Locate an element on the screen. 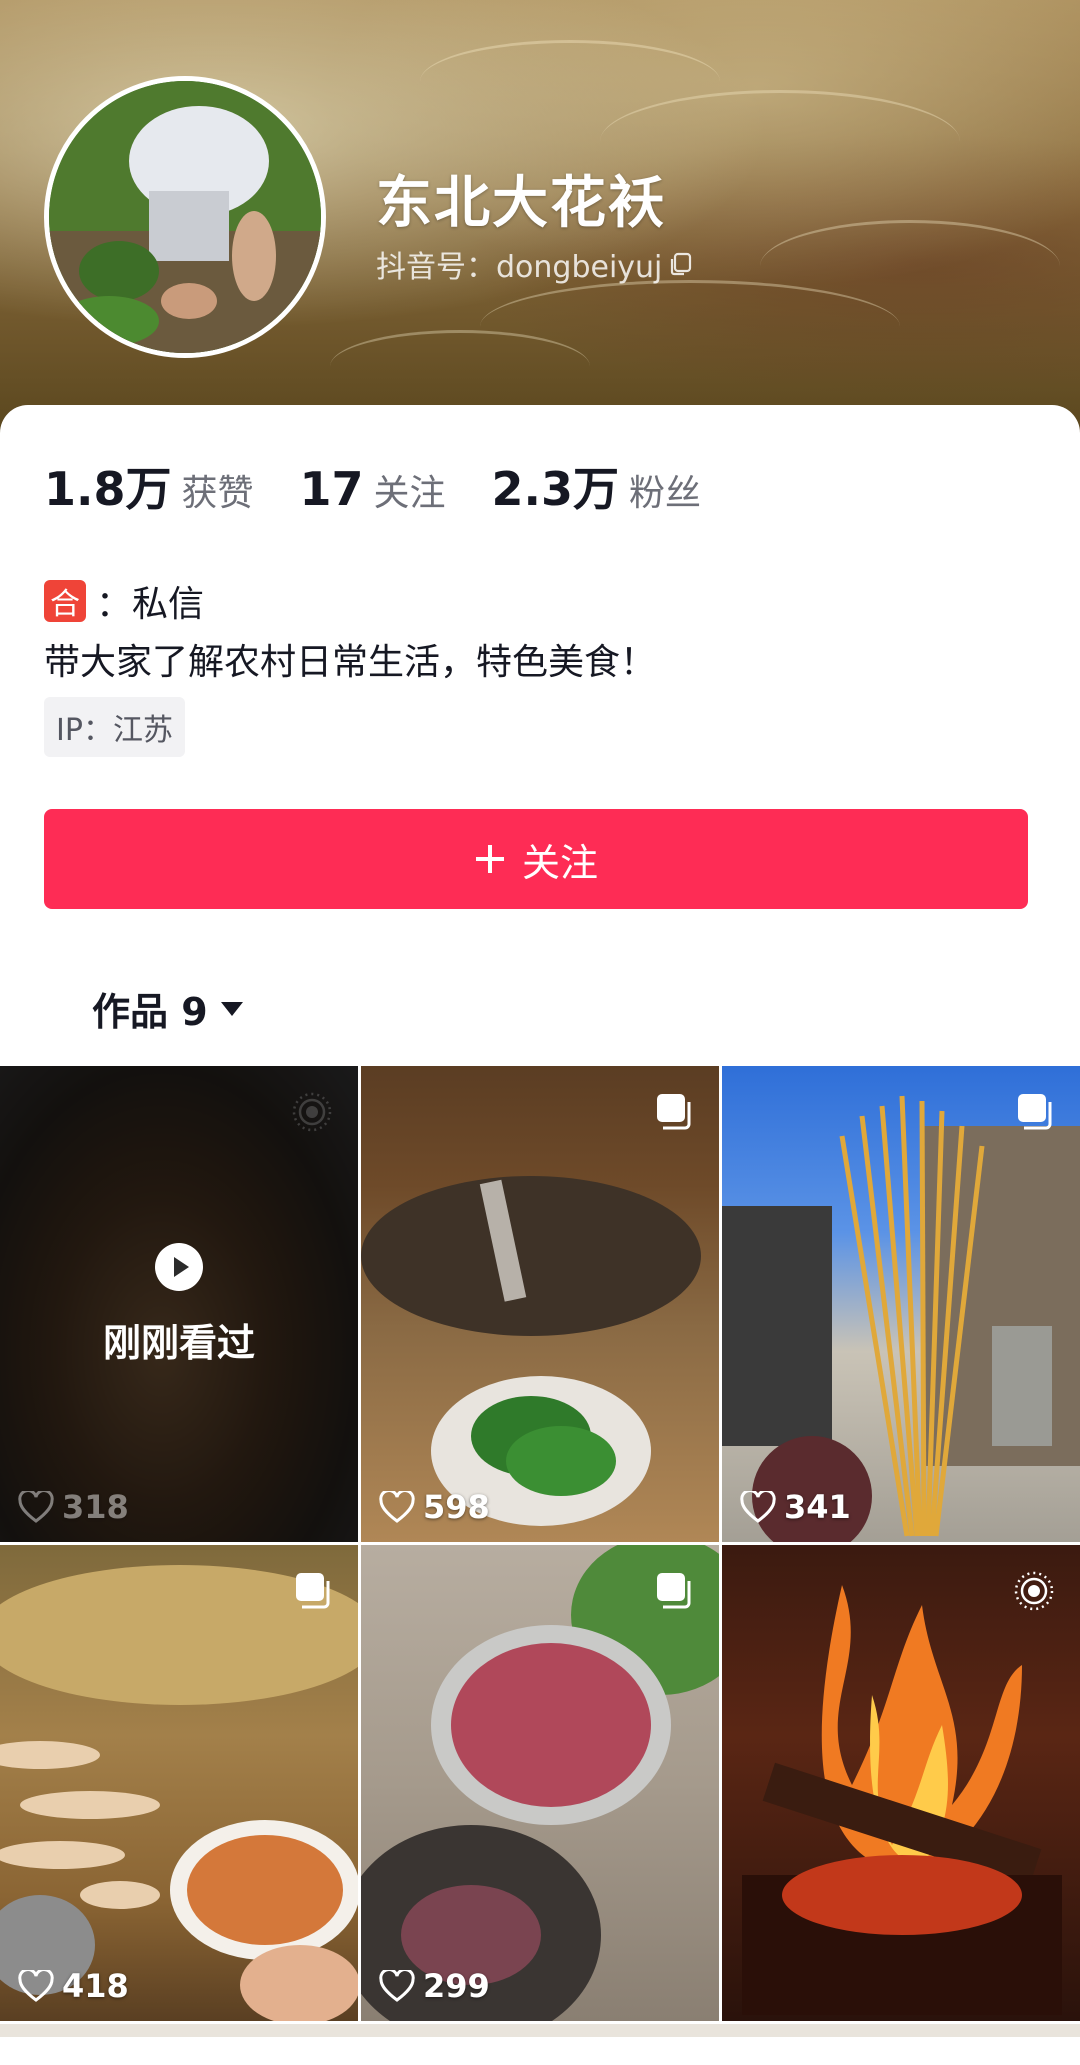 Image resolution: width=1080 pixels, height=2065 pixels. video-tile: 598 is located at coordinates (540, 1304).